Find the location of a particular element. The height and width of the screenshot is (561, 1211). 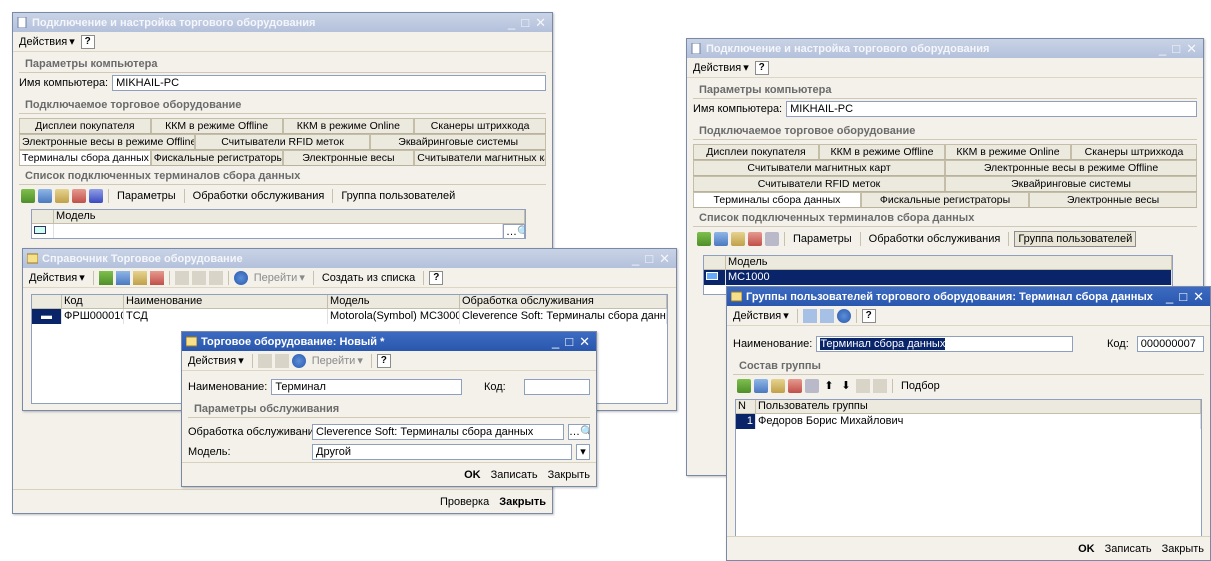

column-service-processing: Обработка обслуживания is located at coordinates (563, 301).